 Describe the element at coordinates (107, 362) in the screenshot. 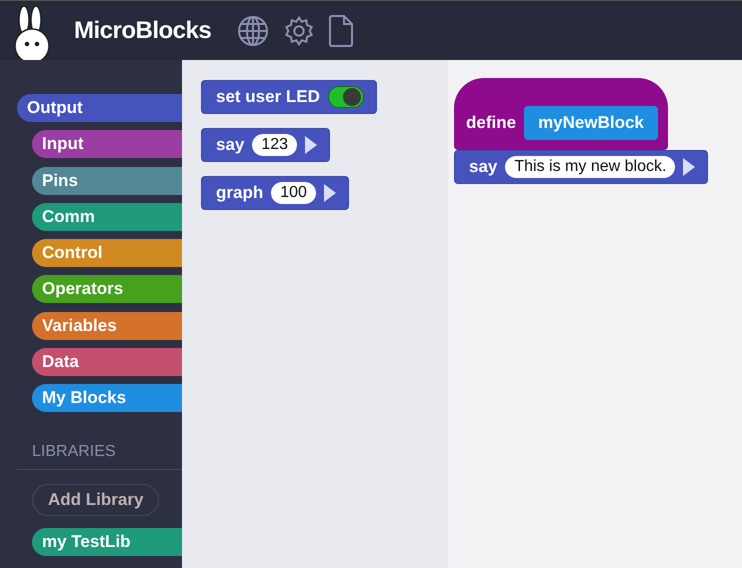

I see `category-tab: Data` at that location.